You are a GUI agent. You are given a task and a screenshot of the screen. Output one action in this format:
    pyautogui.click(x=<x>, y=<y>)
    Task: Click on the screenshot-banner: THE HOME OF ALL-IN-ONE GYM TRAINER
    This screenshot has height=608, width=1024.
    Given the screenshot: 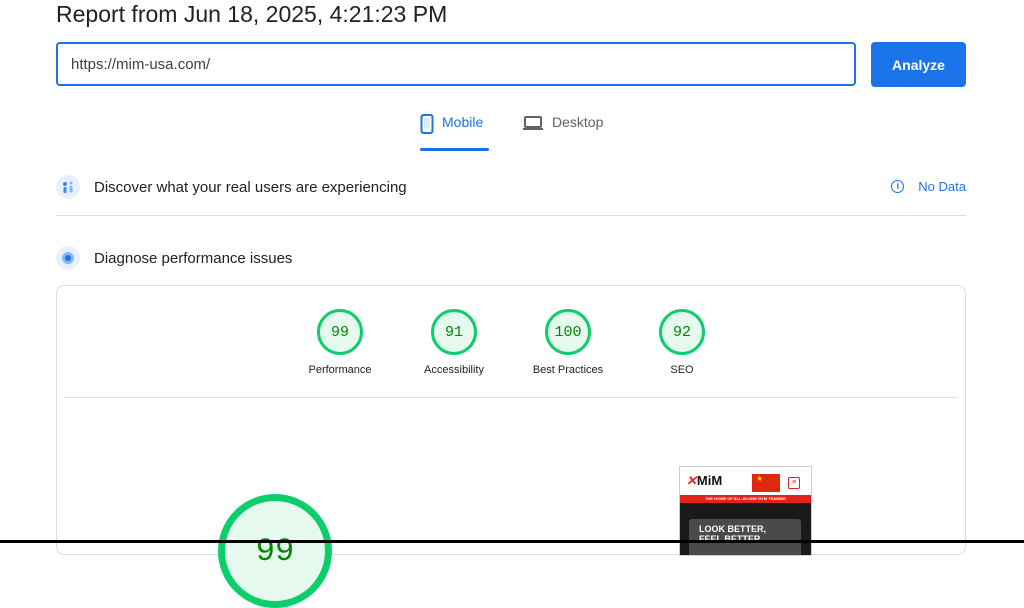 What is the action you would take?
    pyautogui.click(x=745, y=499)
    